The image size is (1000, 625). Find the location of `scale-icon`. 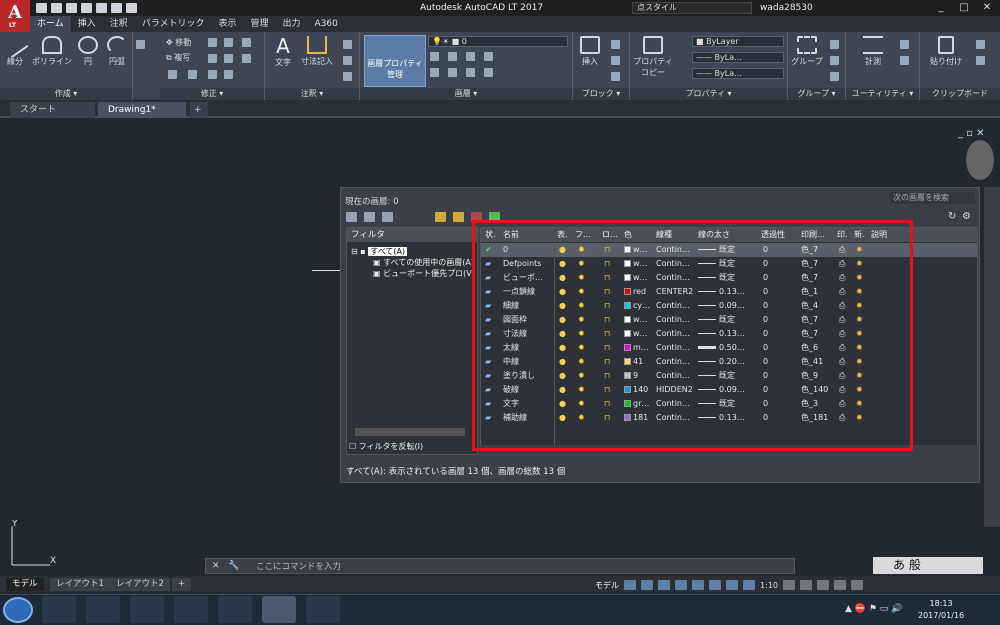

scale-icon is located at coordinates (192, 74).